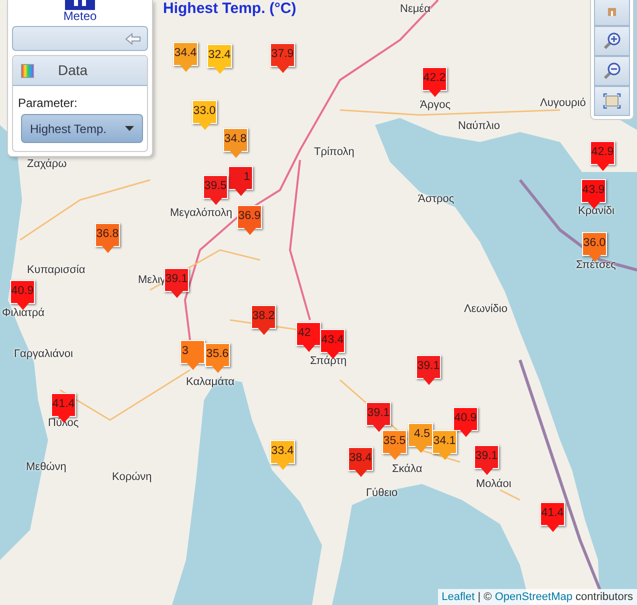  Describe the element at coordinates (229, 9) in the screenshot. I see `map-title: Highest Temp. (°C)` at that location.